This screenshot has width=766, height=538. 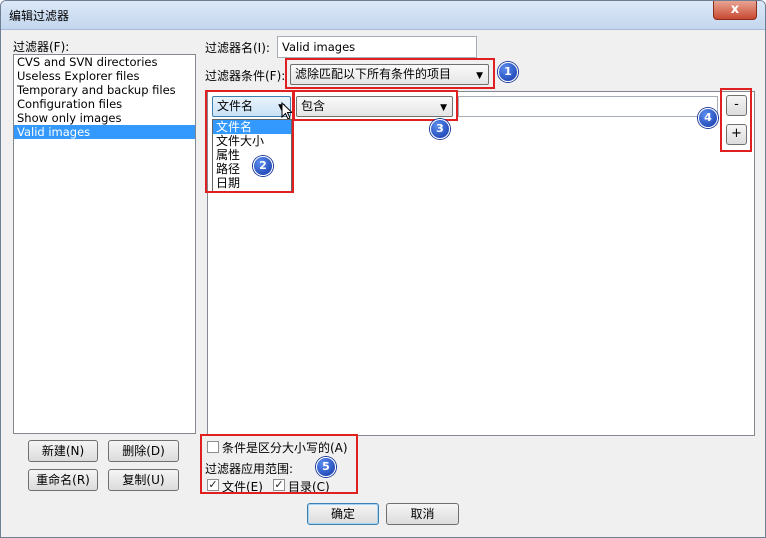 What do you see at coordinates (422, 514) in the screenshot?
I see `cancel-button: 取消` at bounding box center [422, 514].